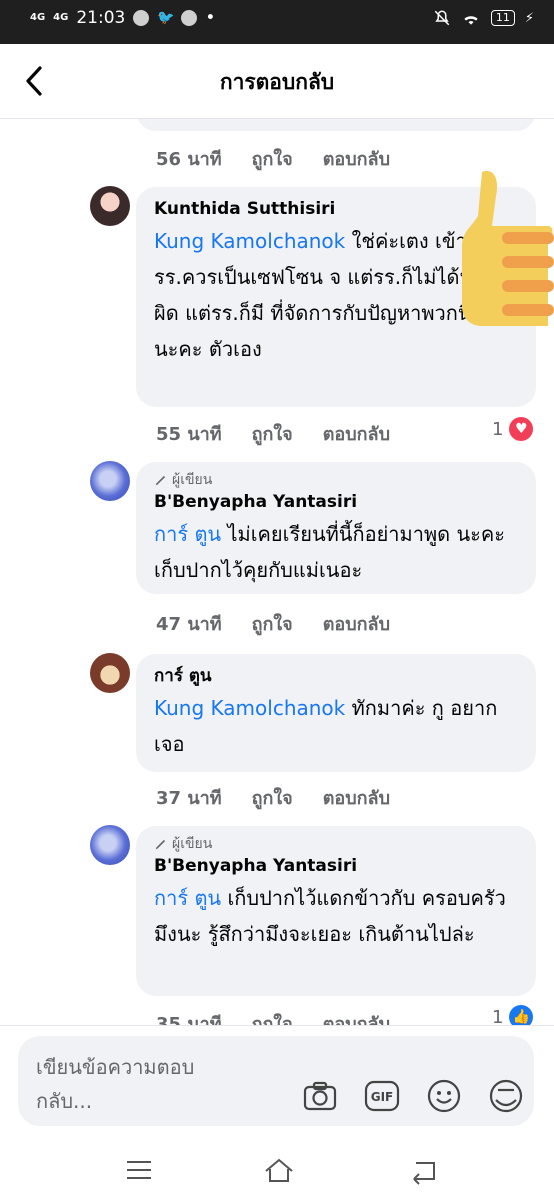  Describe the element at coordinates (506, 1096) in the screenshot. I see `sticker-icon` at that location.